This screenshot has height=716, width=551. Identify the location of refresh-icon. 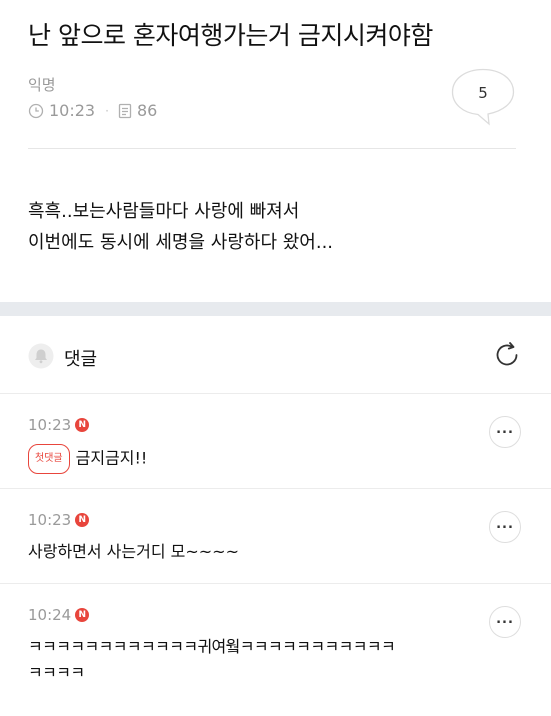
(507, 357).